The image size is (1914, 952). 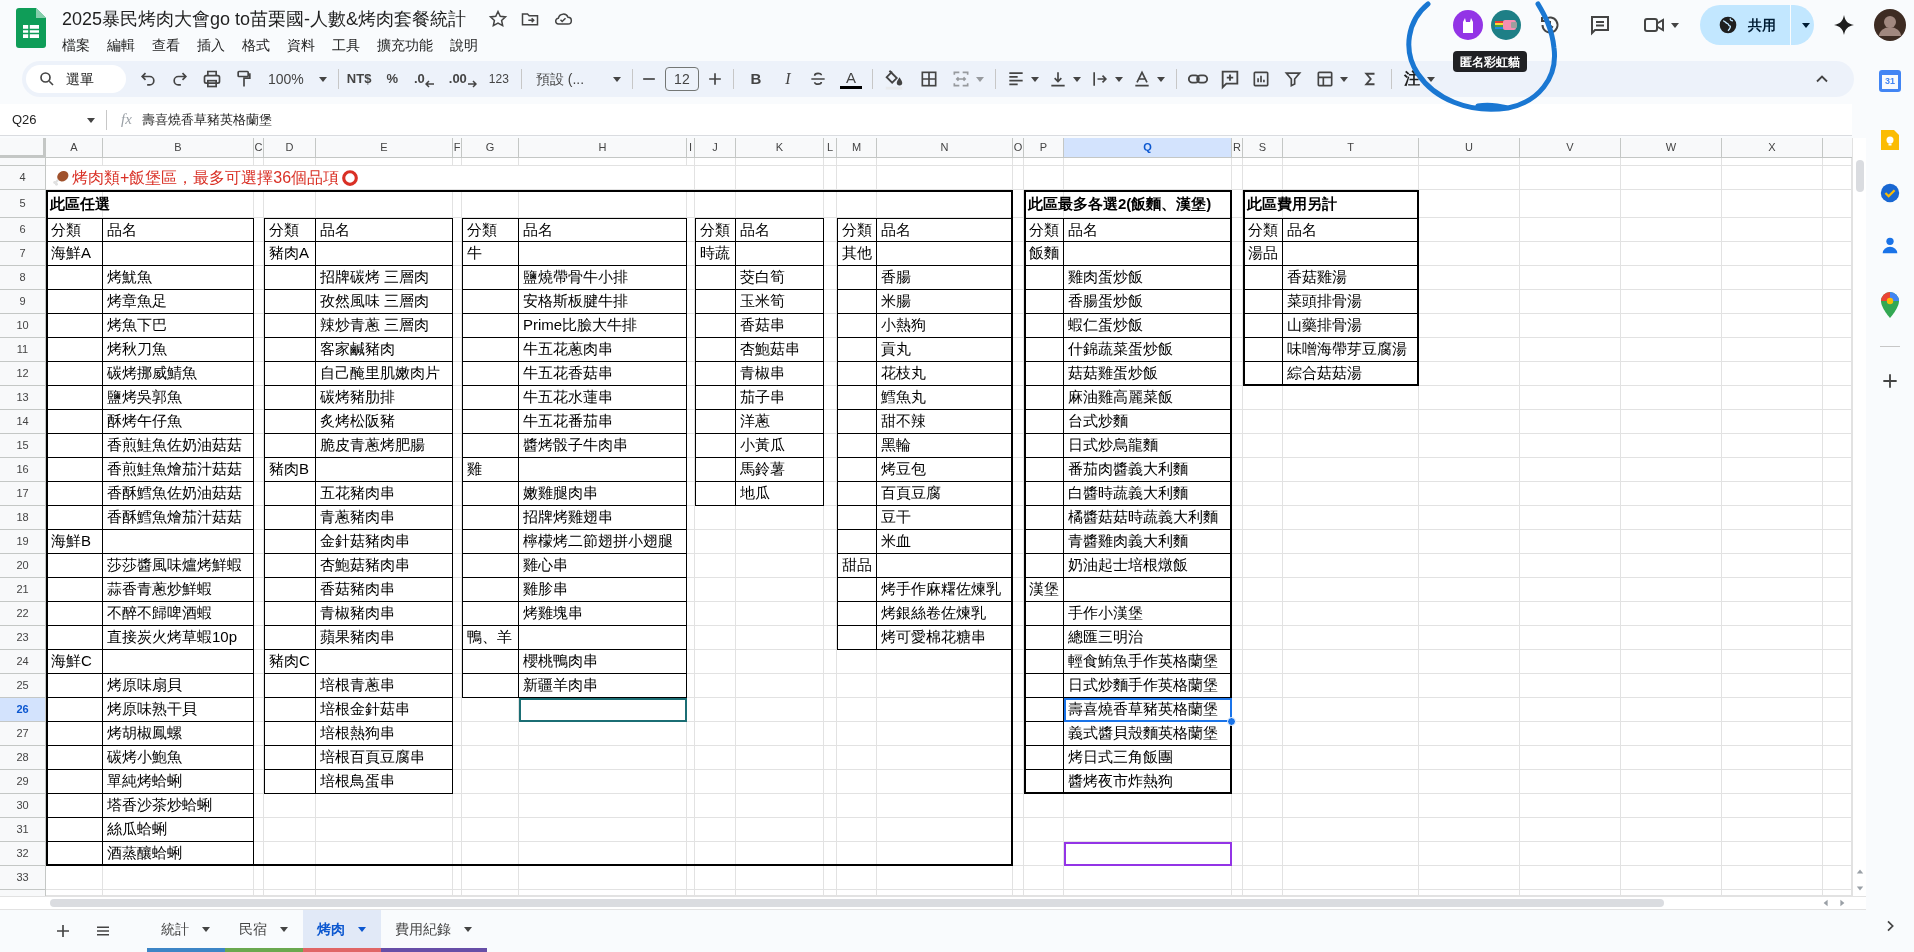 I want to click on row-header: 32, so click(x=23, y=854).